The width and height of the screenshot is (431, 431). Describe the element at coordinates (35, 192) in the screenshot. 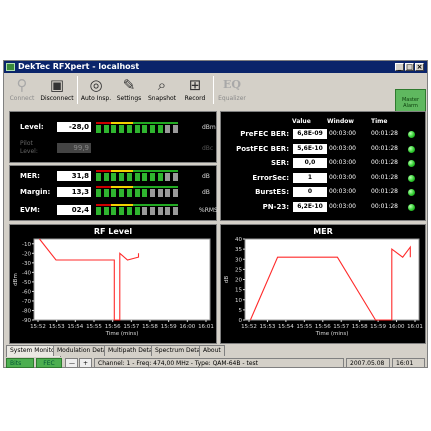

I see `margin-label: Margin:` at that location.